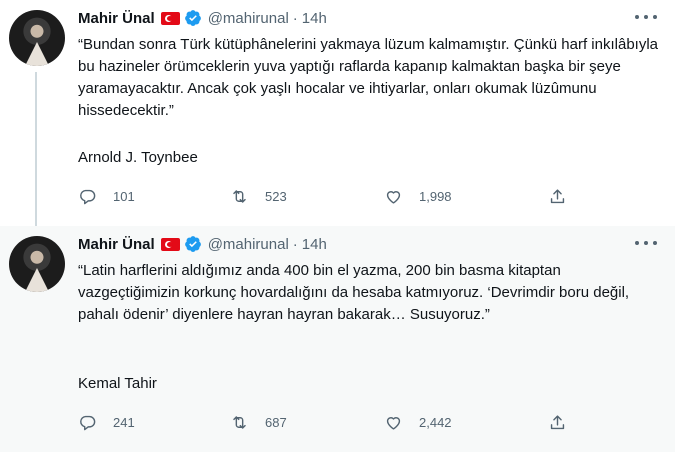  What do you see at coordinates (138, 157) in the screenshot?
I see `quote-attribution: Arnold J. Toynbee` at bounding box center [138, 157].